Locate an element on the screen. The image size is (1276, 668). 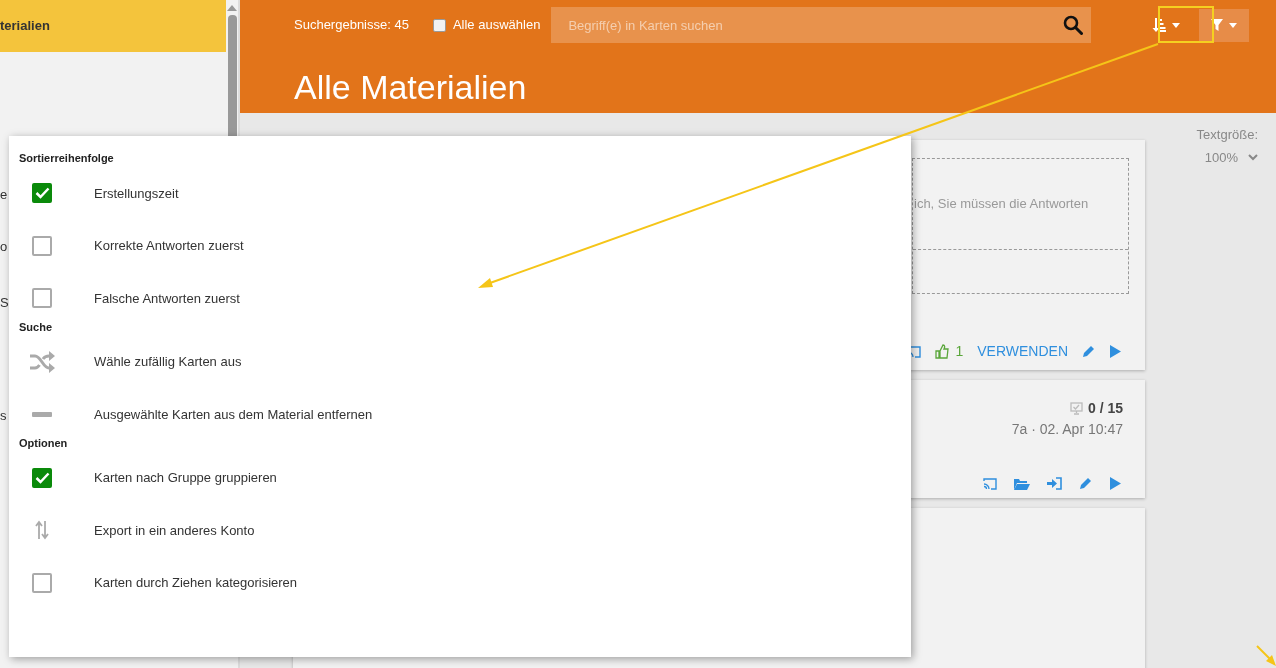
score-text: 0 / 15 is located at coordinates (1105, 408).